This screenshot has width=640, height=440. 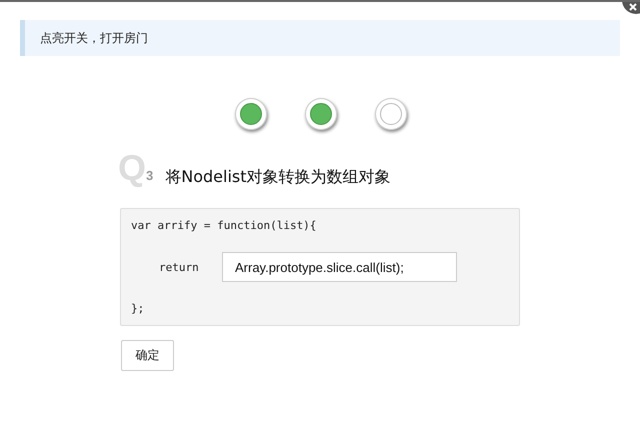 I want to click on close-icon, so click(x=630, y=9).